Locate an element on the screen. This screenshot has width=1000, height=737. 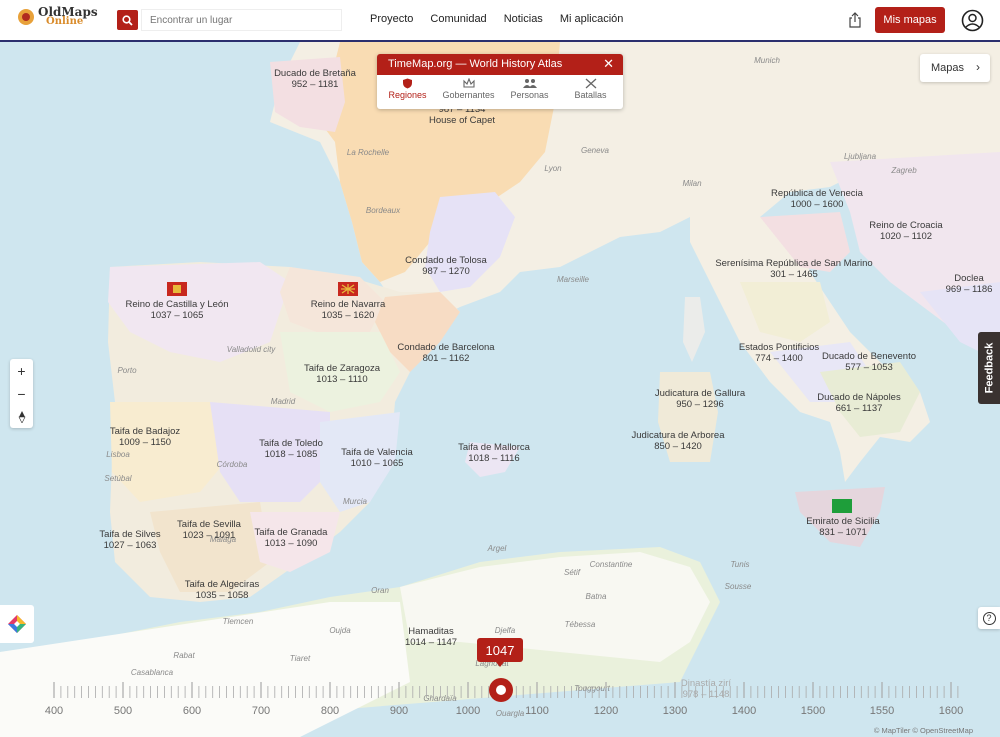
city-label: Tlemcen is located at coordinates (238, 621).